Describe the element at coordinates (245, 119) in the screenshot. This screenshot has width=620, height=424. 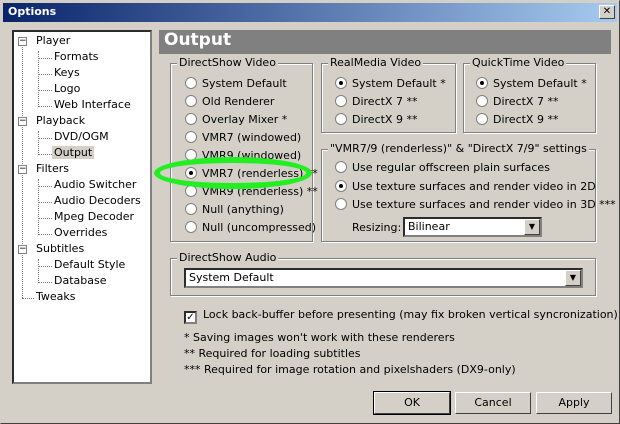
I see `radio-label: Overlay Mixer *` at that location.